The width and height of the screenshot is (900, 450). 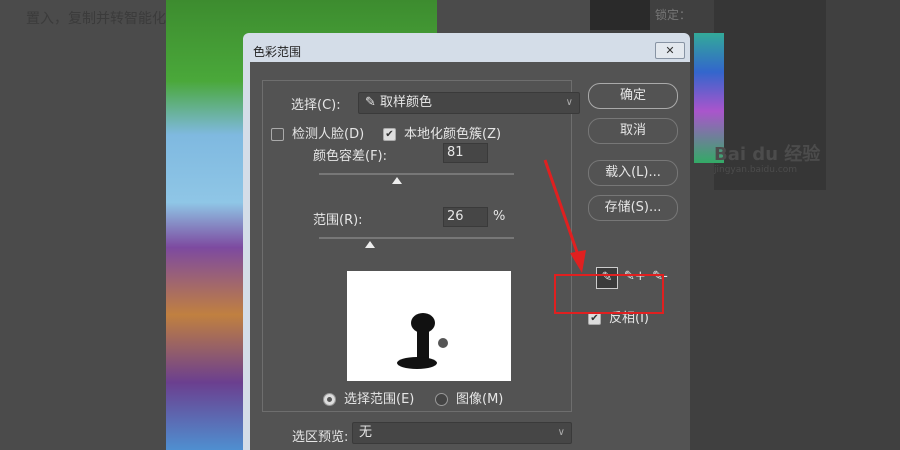 I want to click on fuzziness-input: 81, so click(x=465, y=153).